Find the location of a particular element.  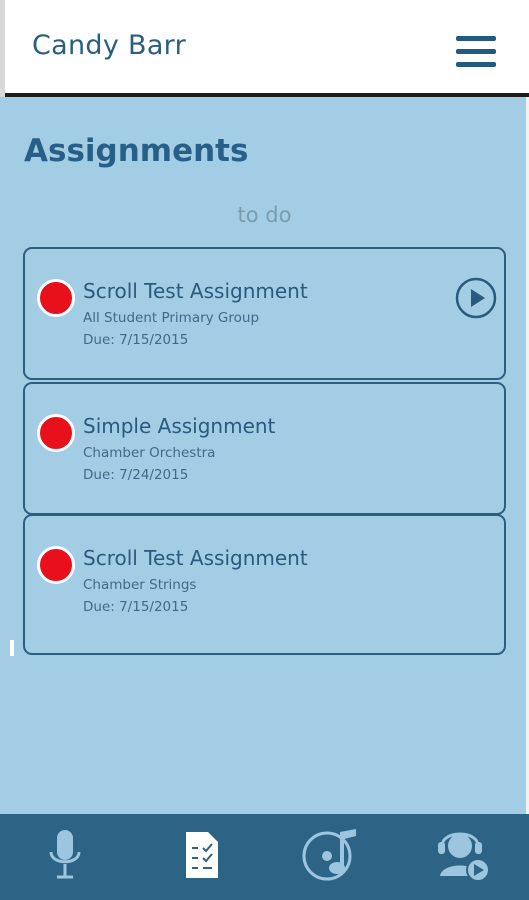

assignment-group: All Student Primary Group is located at coordinates (171, 318).